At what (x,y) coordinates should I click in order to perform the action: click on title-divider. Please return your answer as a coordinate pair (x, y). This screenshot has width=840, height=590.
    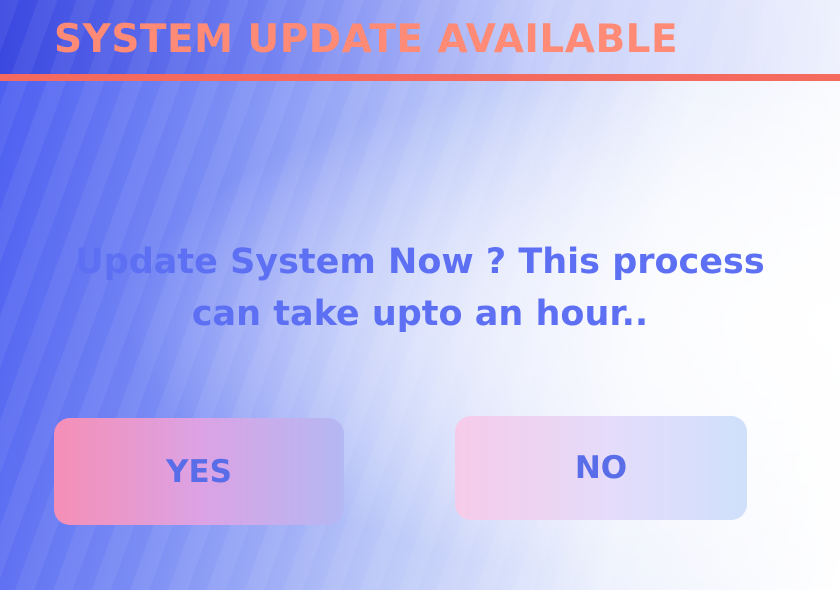
    Looking at the image, I should click on (420, 77).